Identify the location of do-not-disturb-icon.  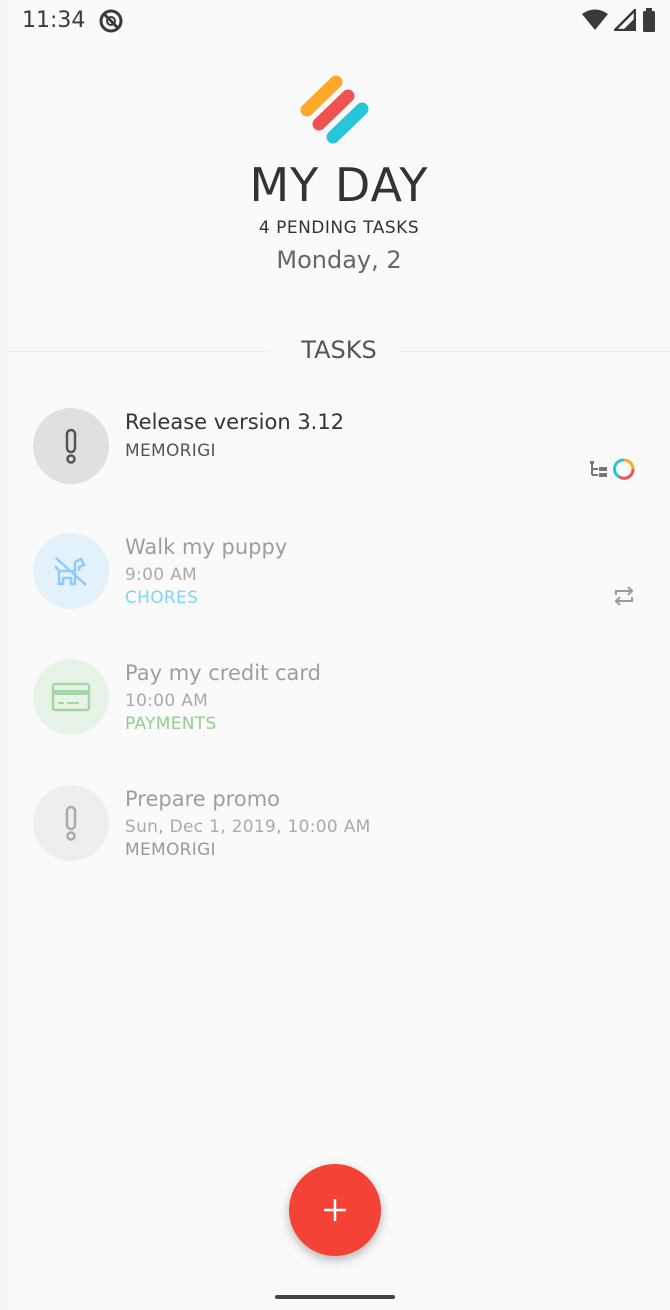
(111, 23).